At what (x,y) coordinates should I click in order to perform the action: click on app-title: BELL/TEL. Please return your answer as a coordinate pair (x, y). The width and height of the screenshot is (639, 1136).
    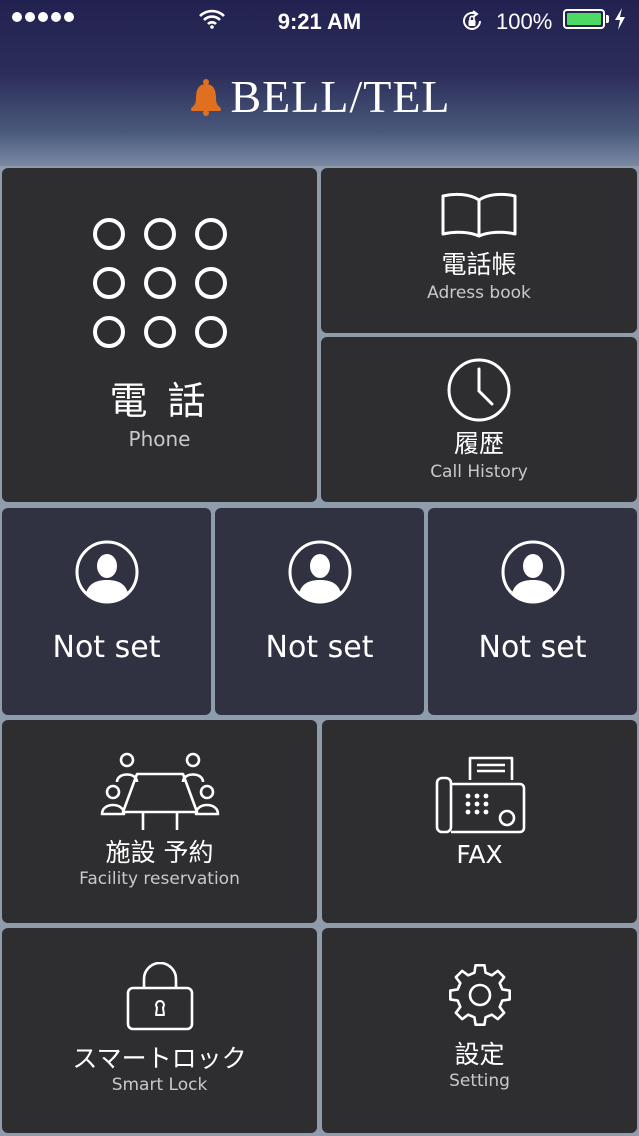
    Looking at the image, I should click on (340, 96).